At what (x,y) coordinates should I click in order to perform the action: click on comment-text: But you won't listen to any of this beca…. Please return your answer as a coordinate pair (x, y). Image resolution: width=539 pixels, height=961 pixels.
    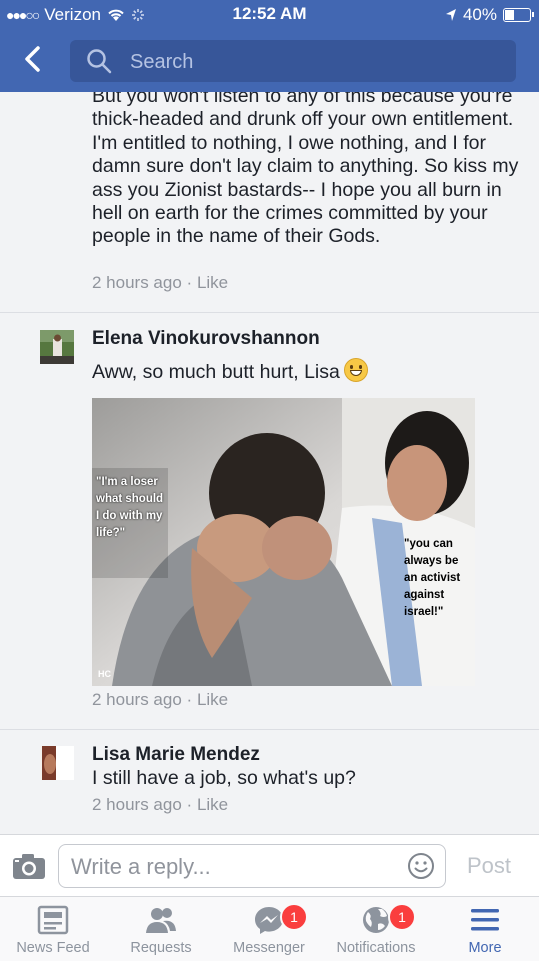
    Looking at the image, I should click on (305, 170).